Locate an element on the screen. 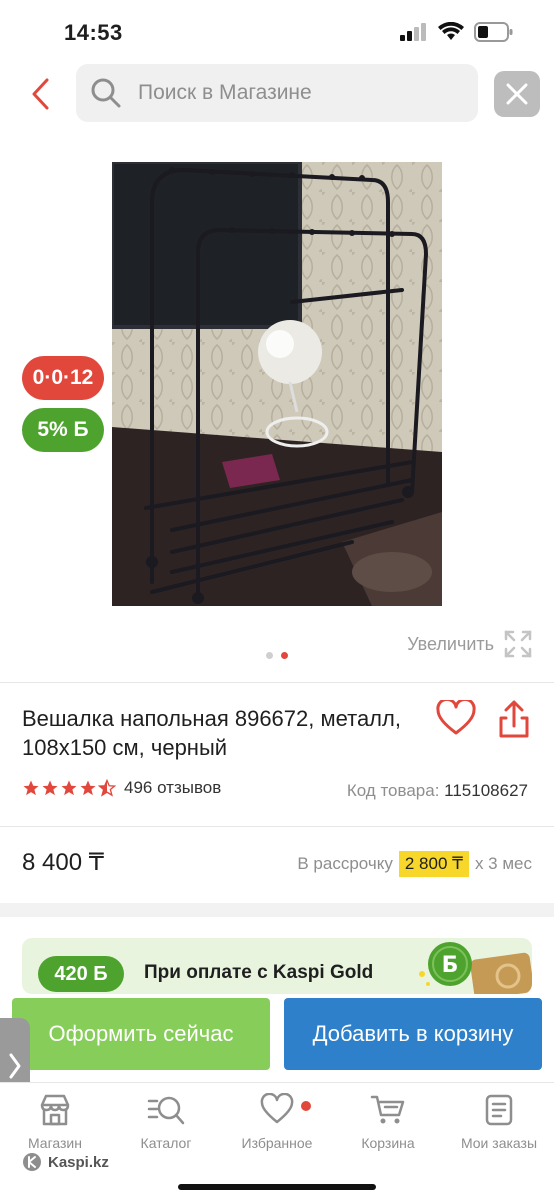 This screenshot has height=1200, width=554. product-price: 8 400 ₸ is located at coordinates (63, 862).